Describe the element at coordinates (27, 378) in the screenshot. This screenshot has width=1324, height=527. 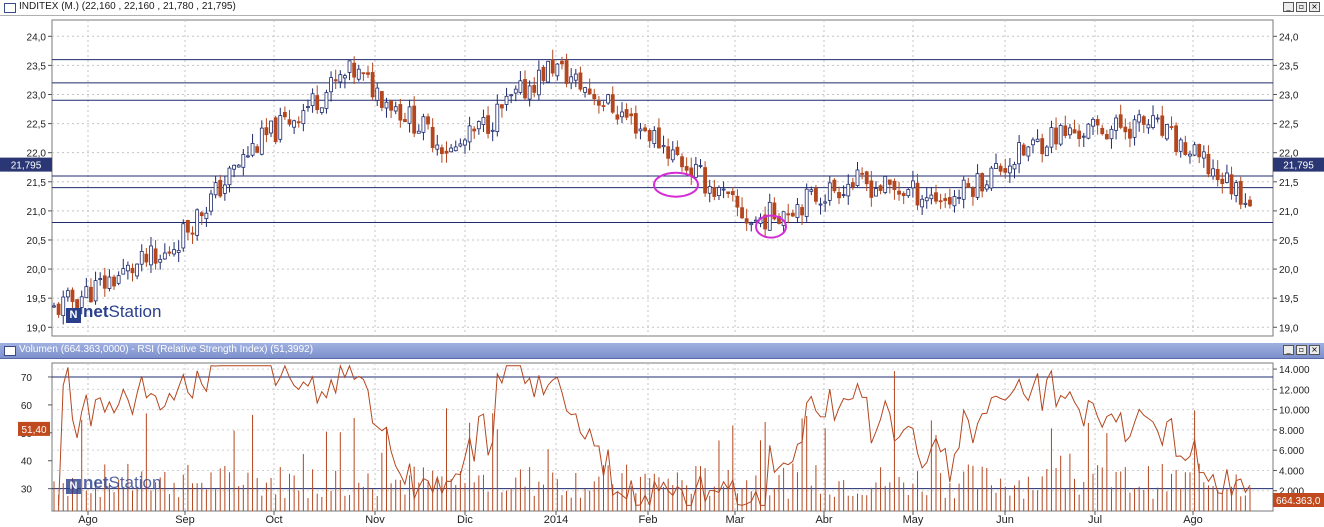
I see `y-tick-label-left: 70` at that location.